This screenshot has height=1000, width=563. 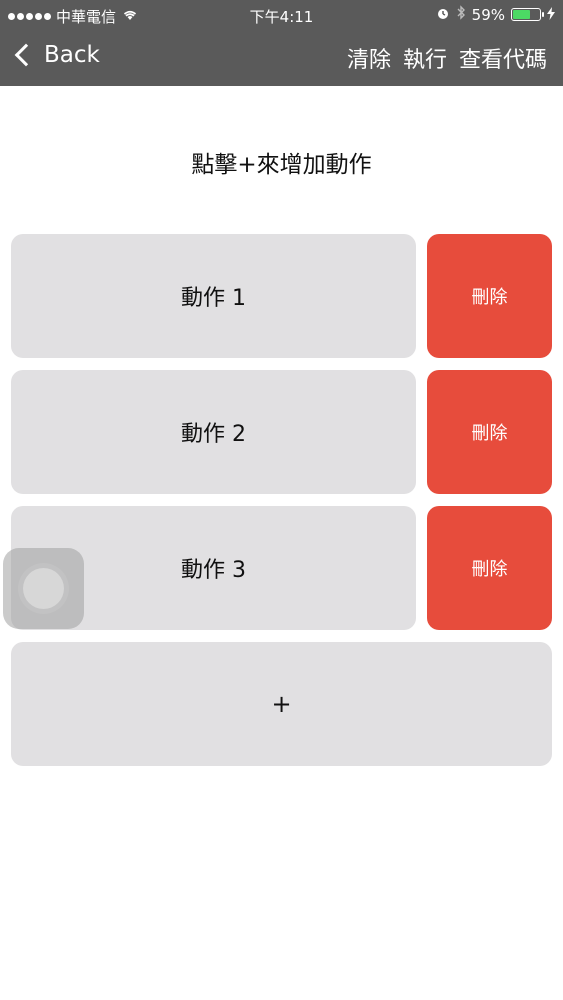 I want to click on clear-button: 清除, so click(x=369, y=58).